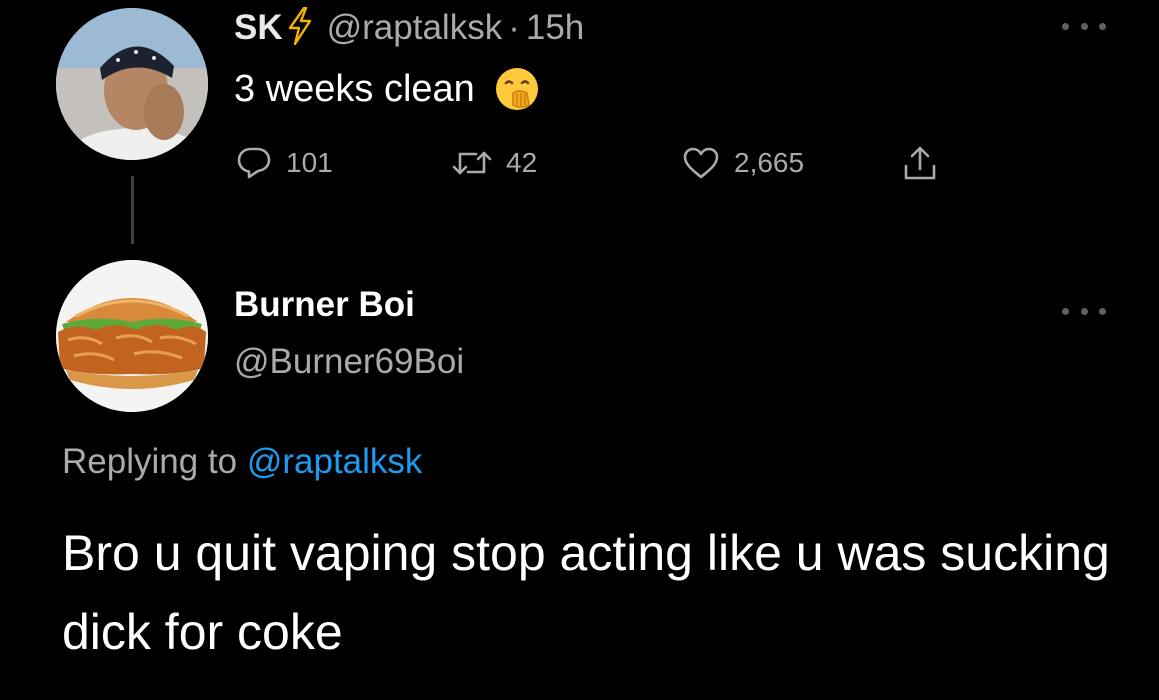 This screenshot has height=700, width=1159. I want to click on share-action, so click(920, 163).